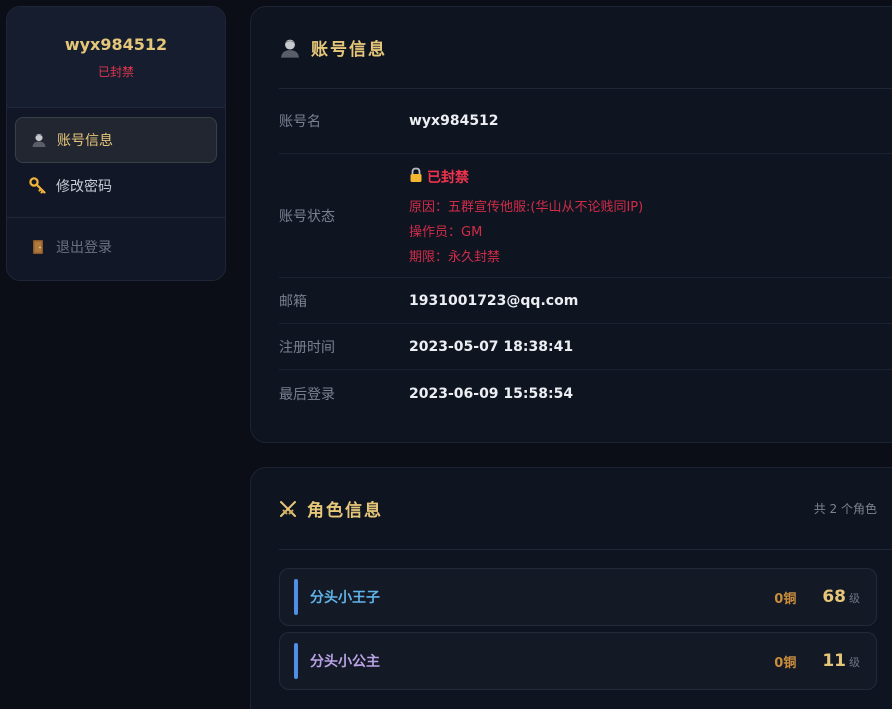 The height and width of the screenshot is (709, 892). Describe the element at coordinates (349, 50) in the screenshot. I see `account-card-title: 账号信息` at that location.